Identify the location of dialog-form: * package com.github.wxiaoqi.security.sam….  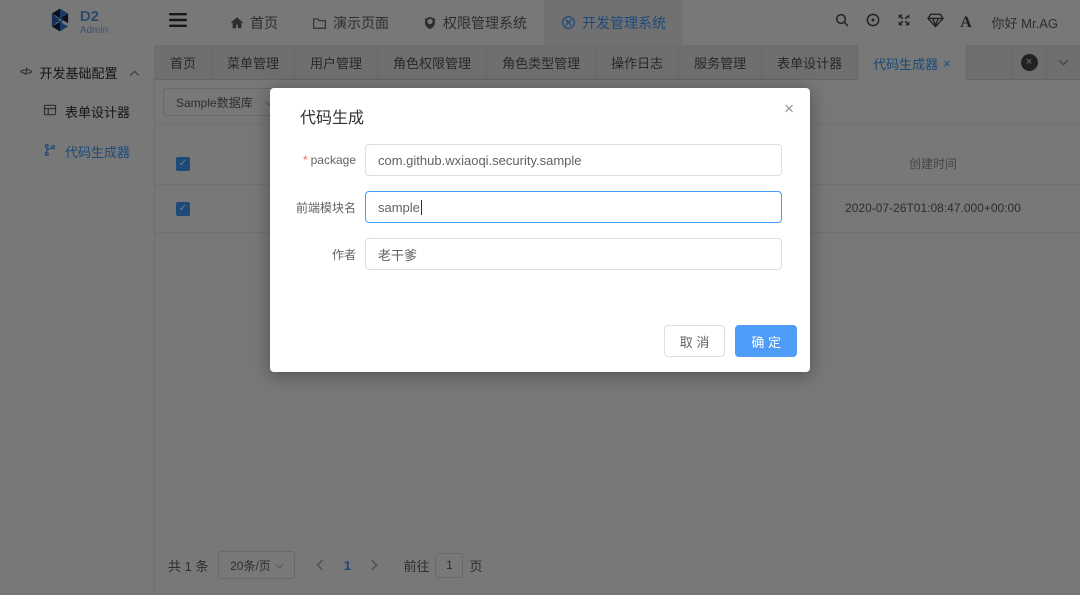
(536, 214).